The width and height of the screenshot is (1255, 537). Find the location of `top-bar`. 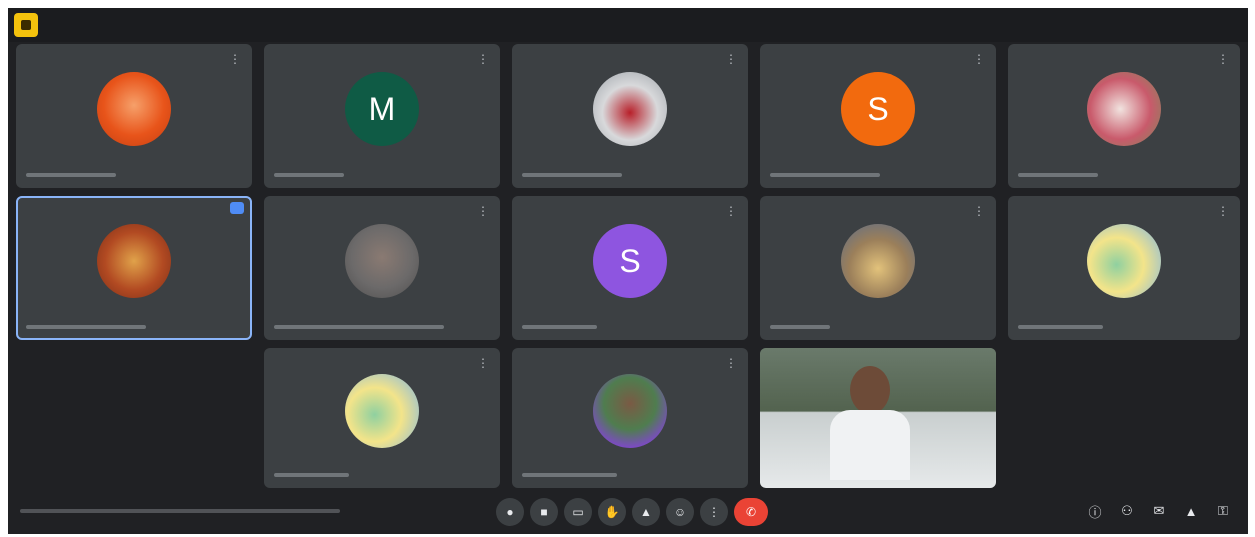

top-bar is located at coordinates (628, 25).